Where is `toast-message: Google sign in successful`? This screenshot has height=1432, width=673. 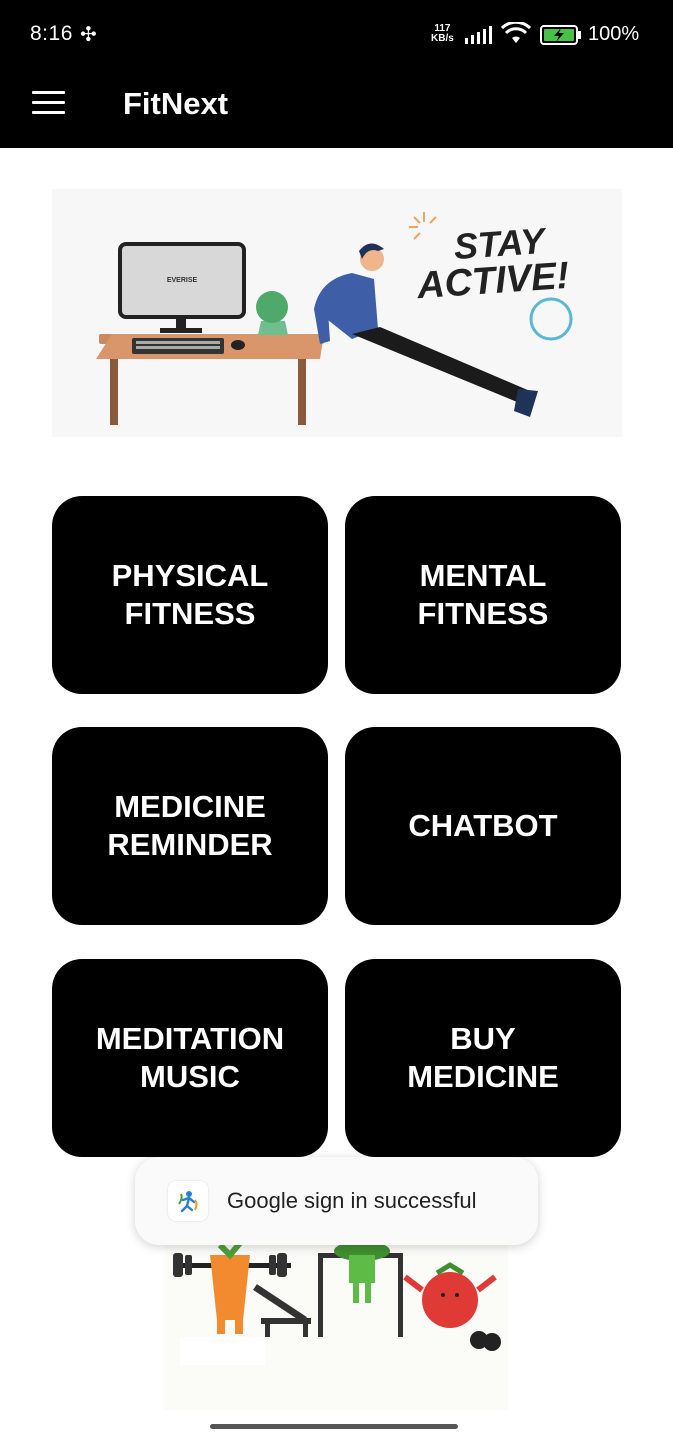
toast-message: Google sign in successful is located at coordinates (352, 1200).